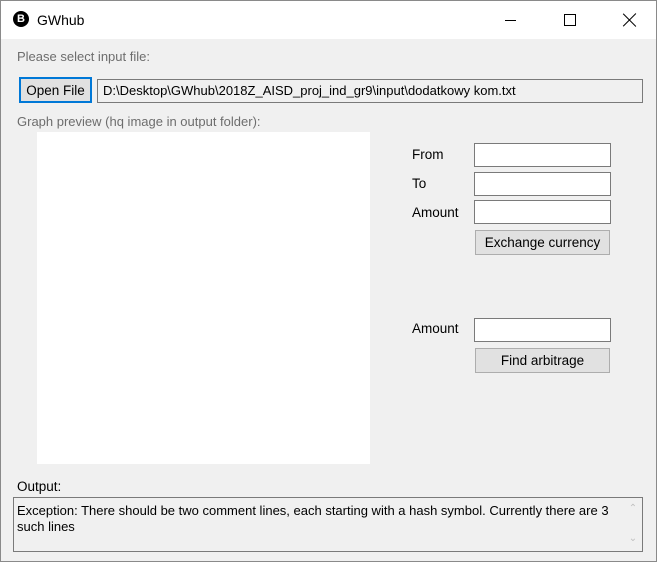  I want to click on maximize-button, so click(570, 20).